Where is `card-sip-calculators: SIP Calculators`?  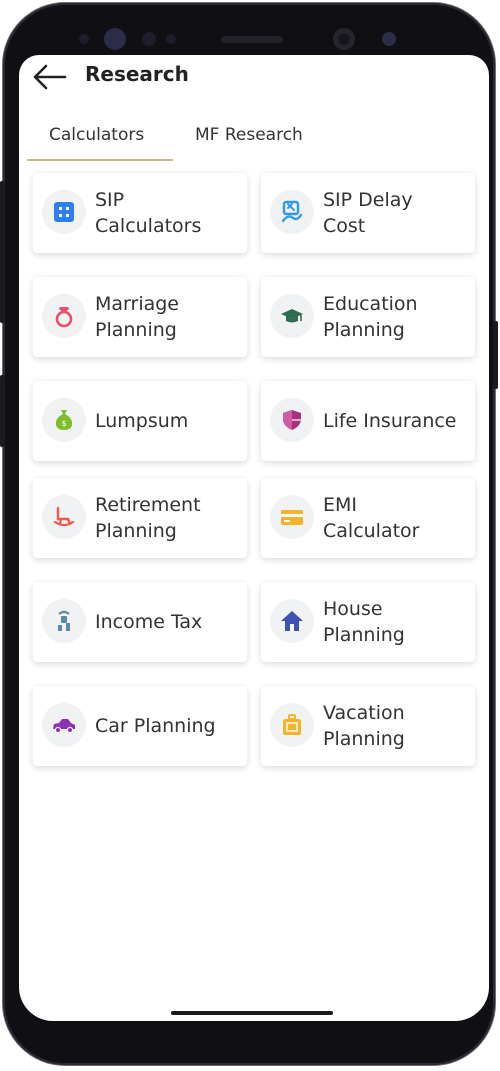
card-sip-calculators: SIP Calculators is located at coordinates (140, 213).